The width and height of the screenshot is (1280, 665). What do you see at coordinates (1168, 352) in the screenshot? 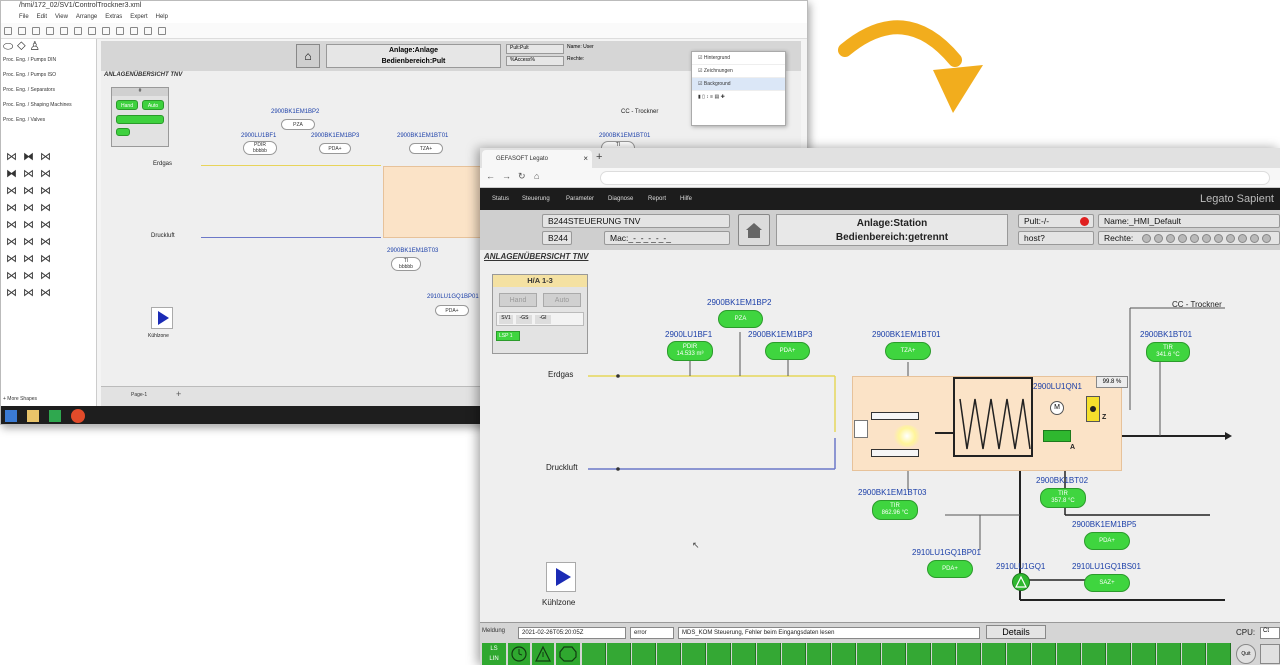
I see `pill-tir-right: TIR 341.6 °C` at bounding box center [1168, 352].